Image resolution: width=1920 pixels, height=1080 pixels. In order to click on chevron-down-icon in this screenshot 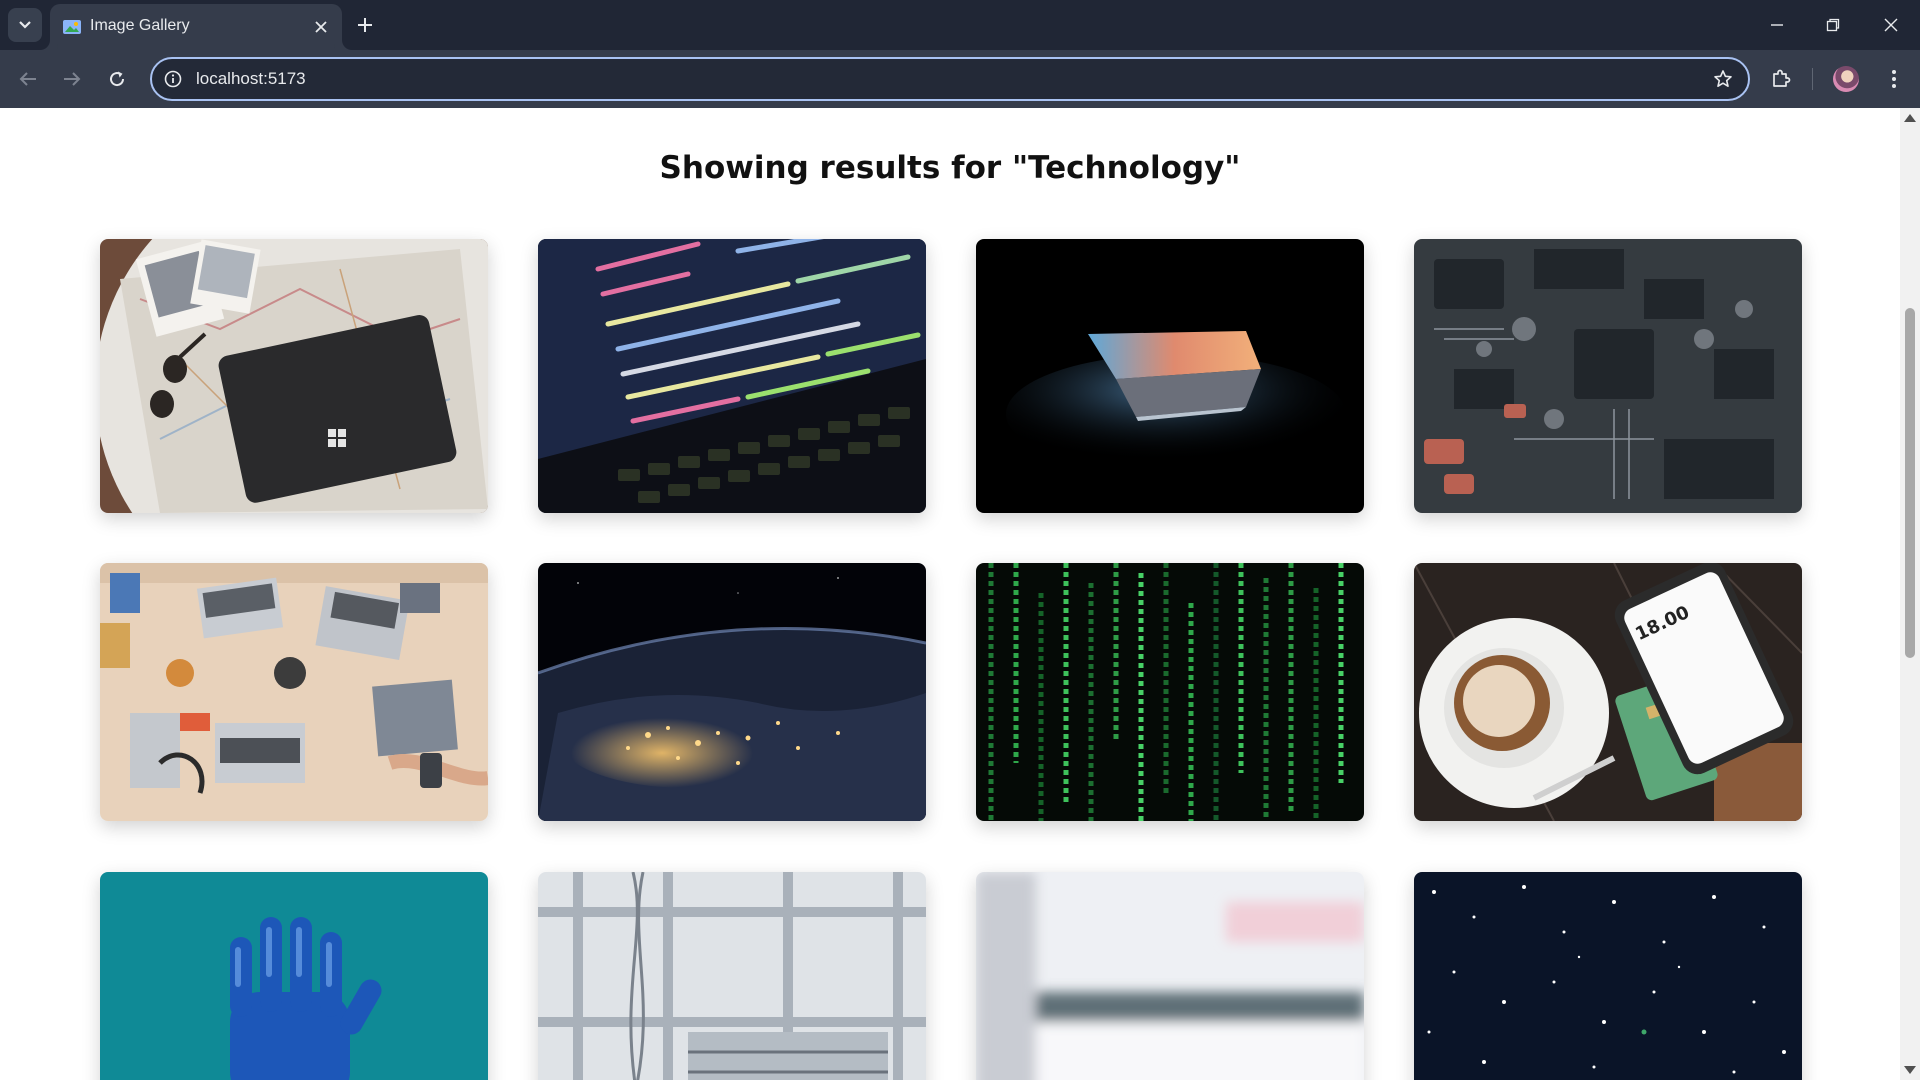, I will do `click(25, 25)`.